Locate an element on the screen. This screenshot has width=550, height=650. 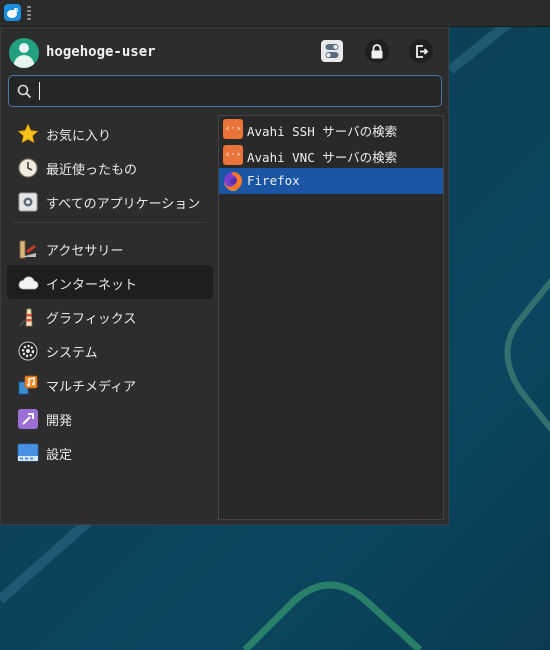
category-graphics: グラフィックス is located at coordinates (110, 316).